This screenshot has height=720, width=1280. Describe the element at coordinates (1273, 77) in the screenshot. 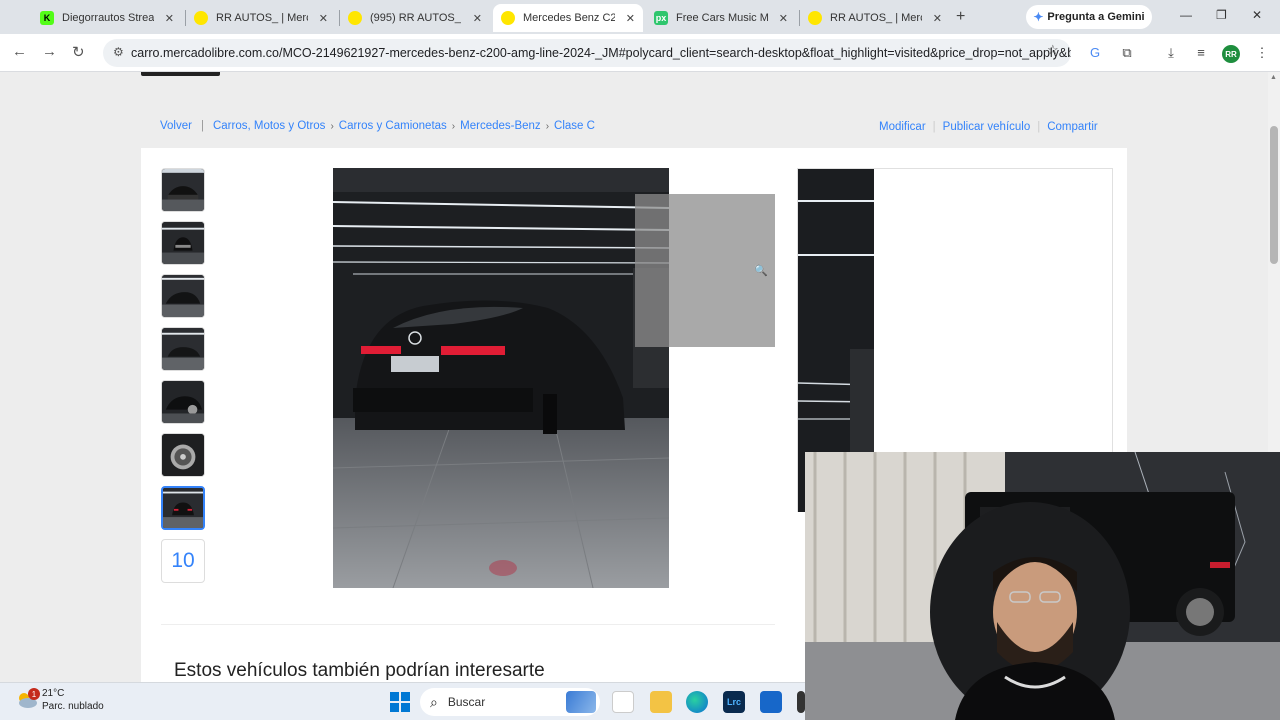

I see `scroll-up-icon: ▲` at that location.